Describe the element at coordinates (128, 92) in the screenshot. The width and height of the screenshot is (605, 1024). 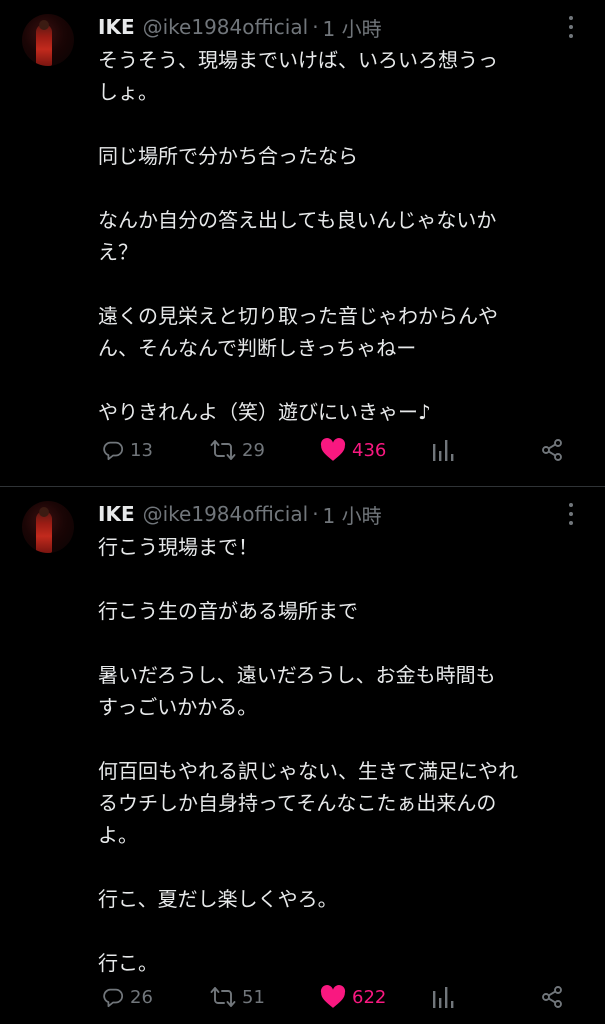
I see `tweet-text-line: しょ。` at that location.